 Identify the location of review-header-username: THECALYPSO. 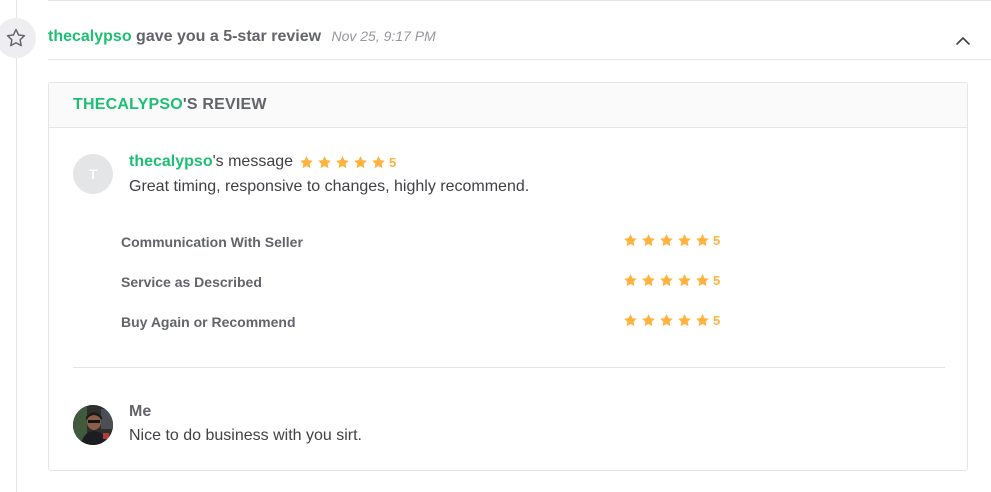
(128, 104).